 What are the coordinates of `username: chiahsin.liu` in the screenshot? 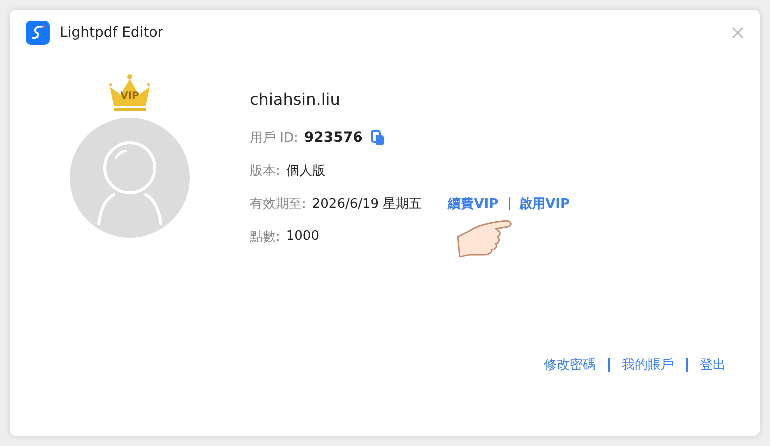 It's located at (296, 99).